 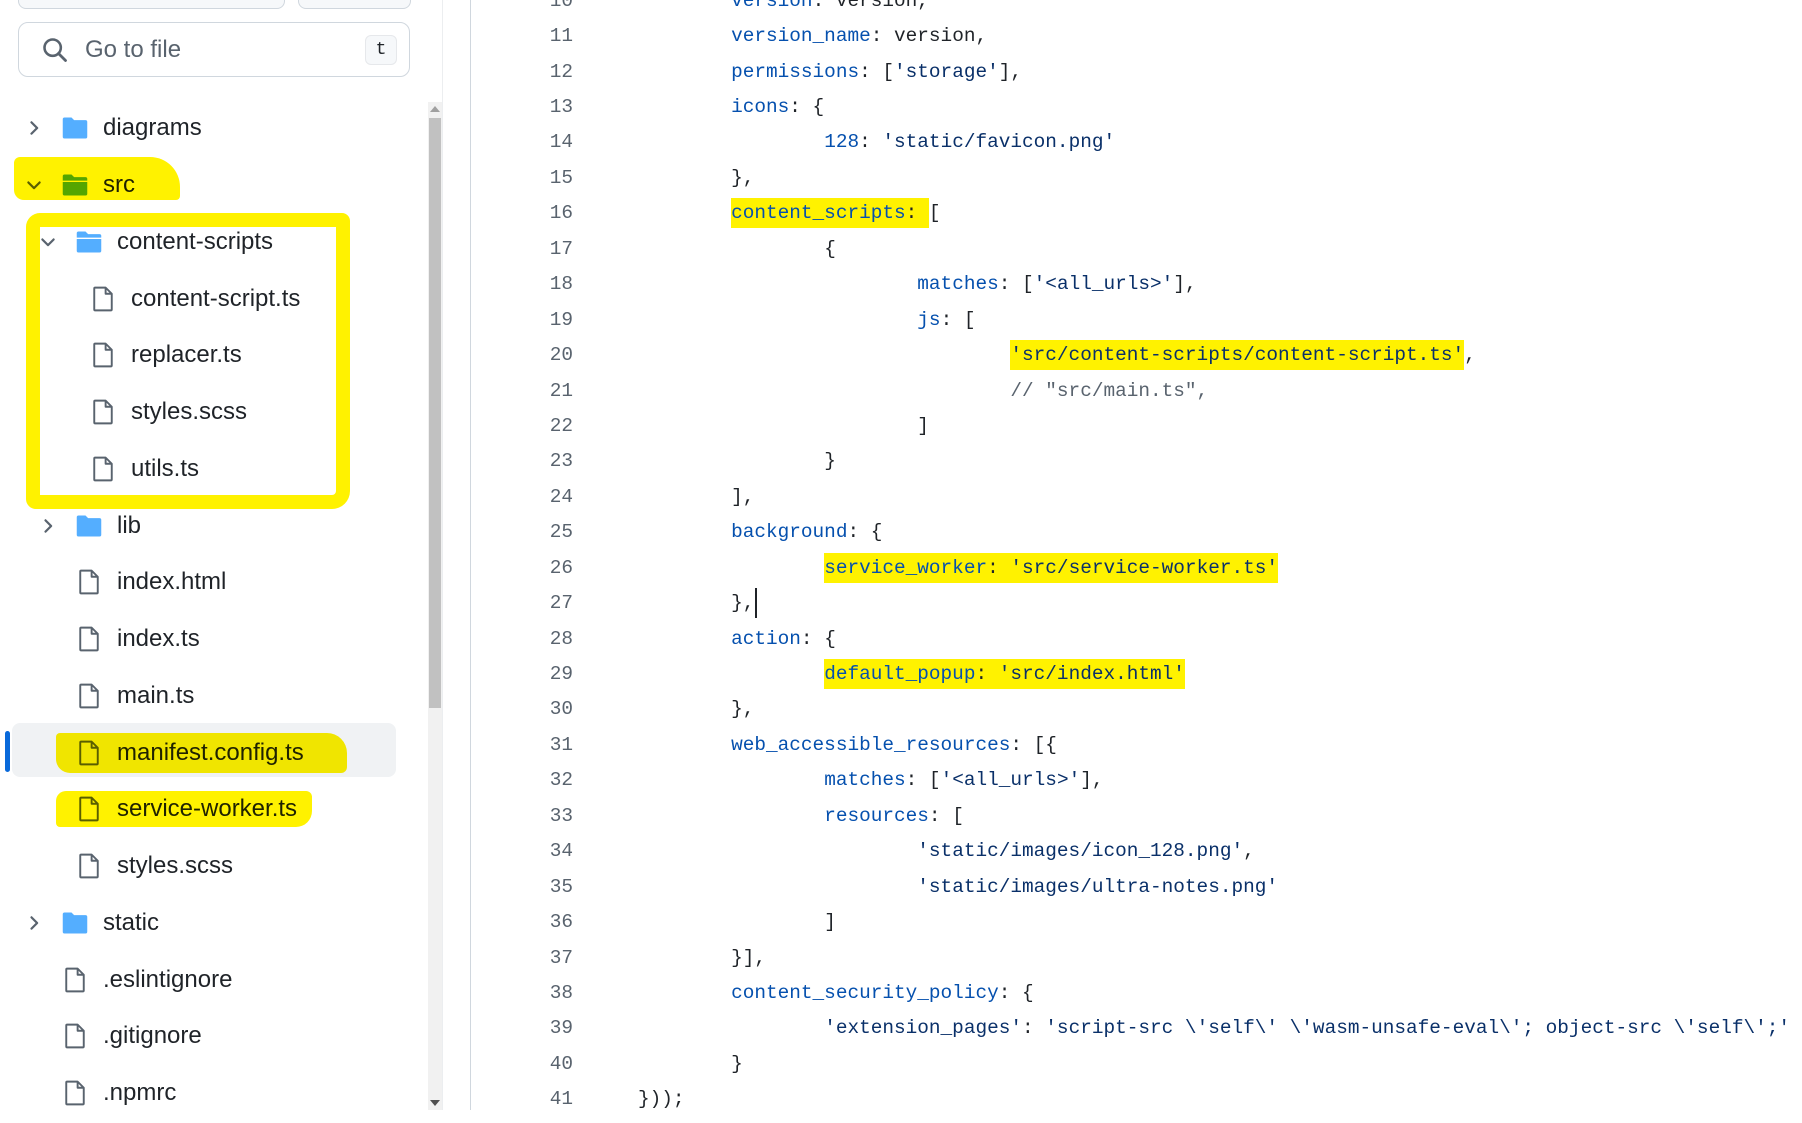 What do you see at coordinates (1137, 213) in the screenshot?
I see `code-line: 16 content_scripts: [` at bounding box center [1137, 213].